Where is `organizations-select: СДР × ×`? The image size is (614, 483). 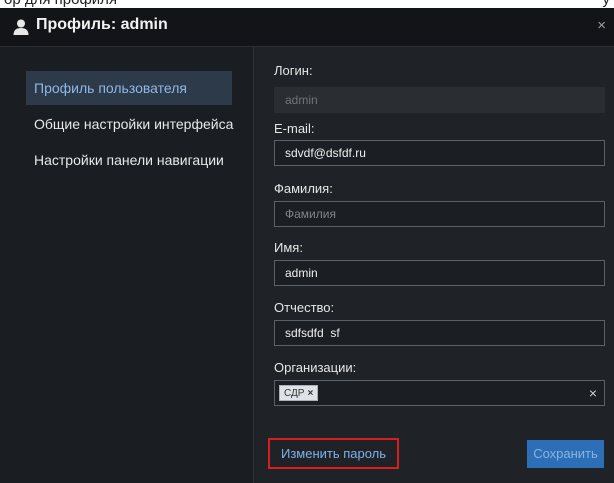 organizations-select: СДР × × is located at coordinates (439, 393).